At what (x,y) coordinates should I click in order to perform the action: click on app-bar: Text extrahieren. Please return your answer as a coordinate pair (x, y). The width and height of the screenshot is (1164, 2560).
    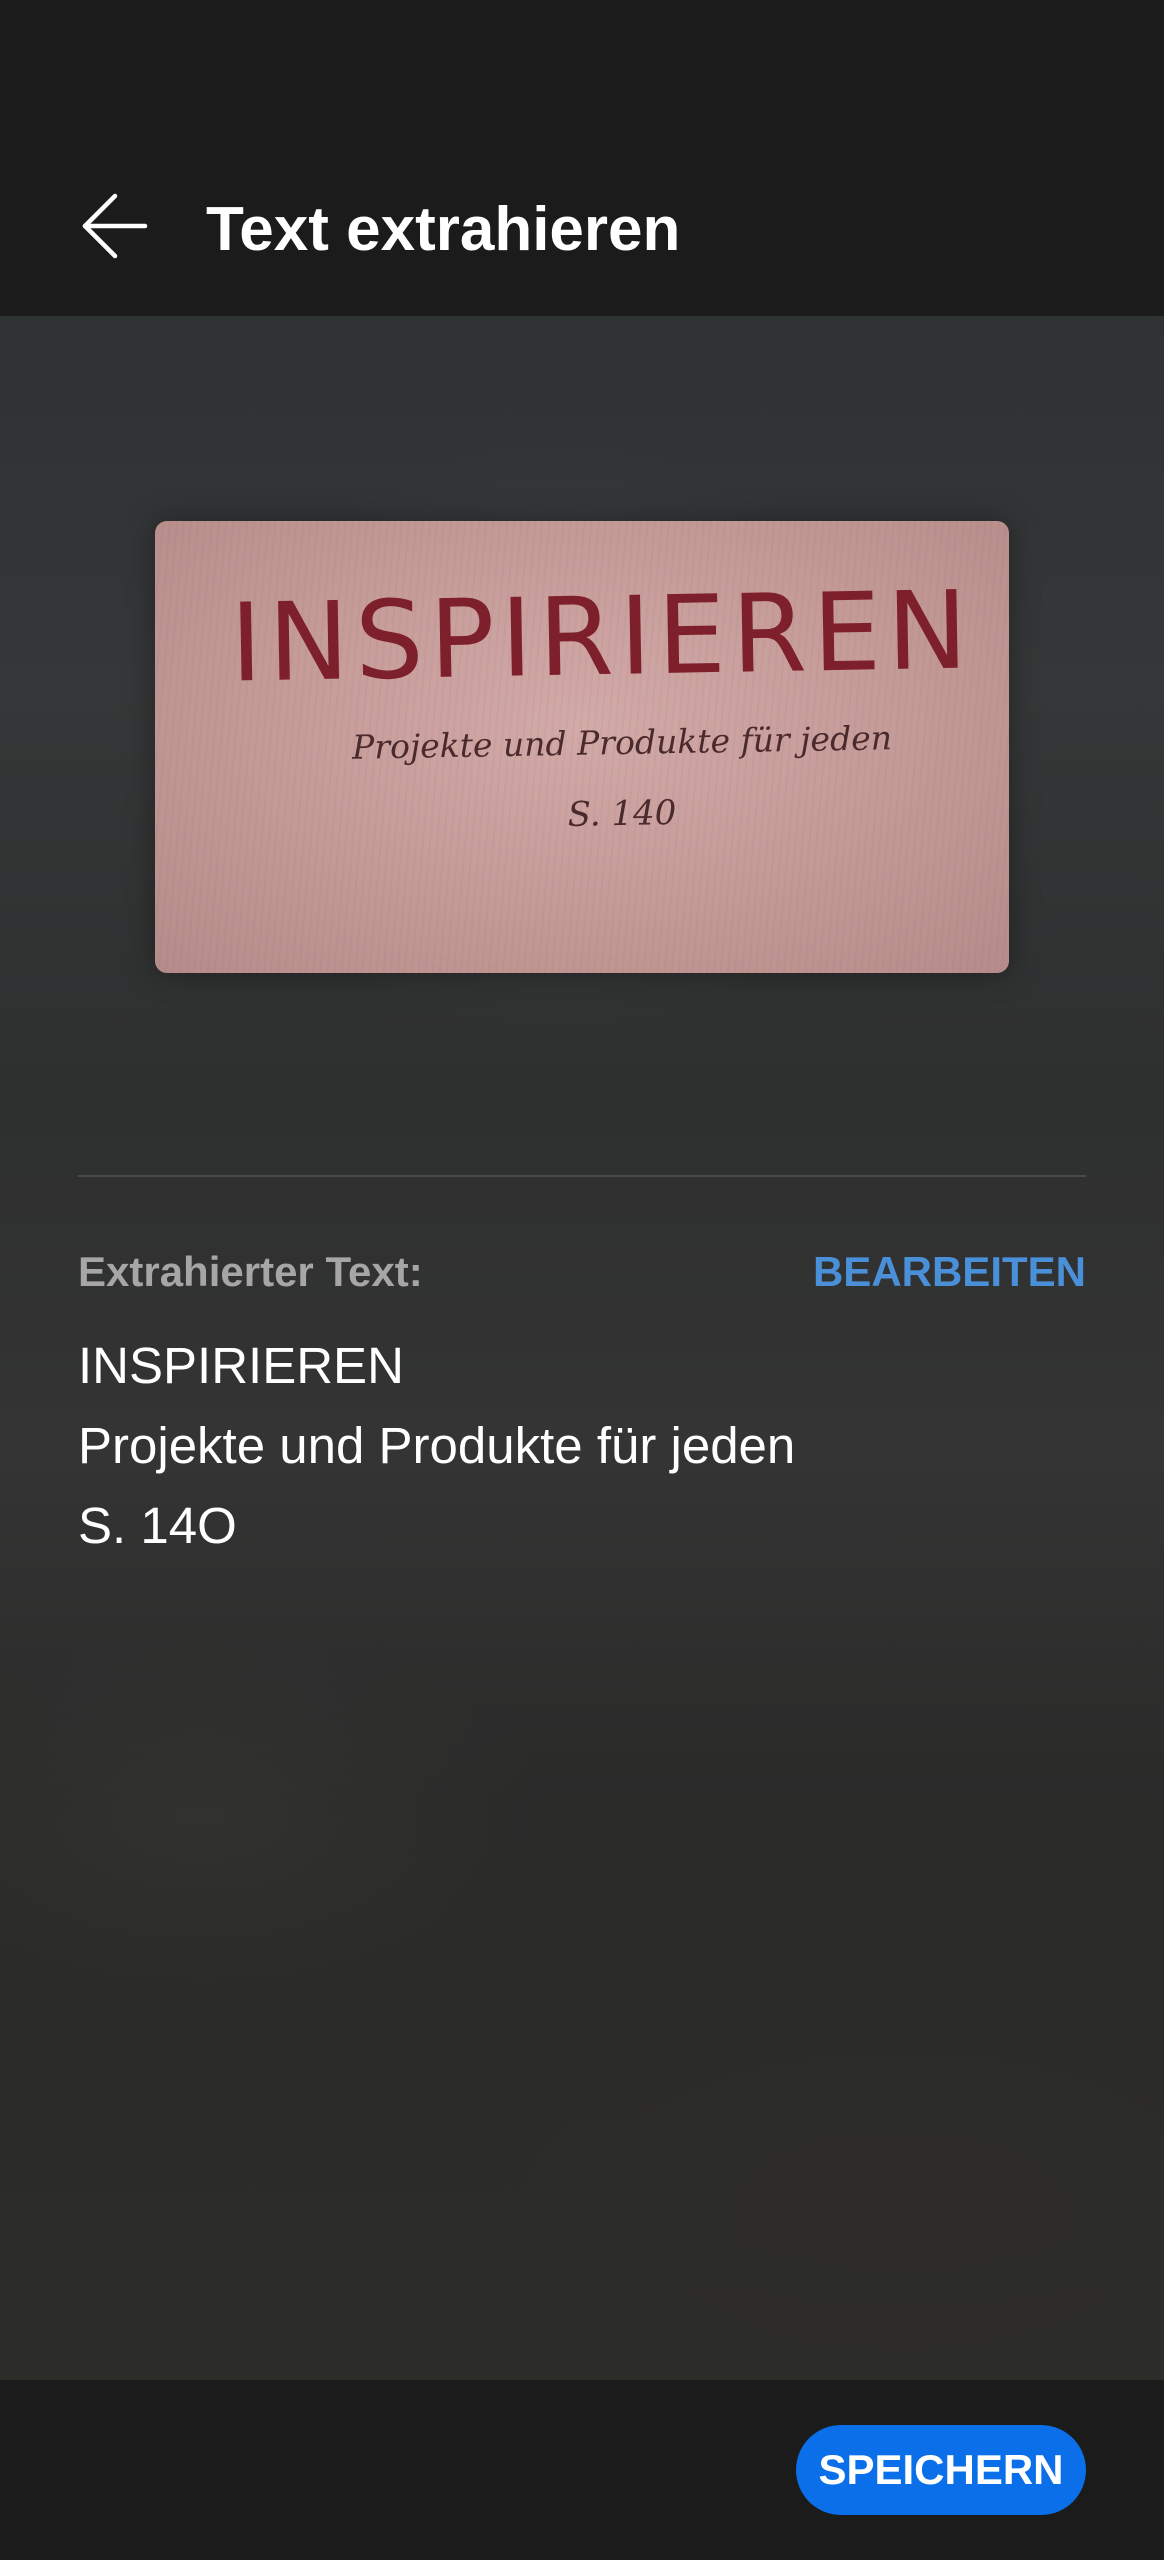
    Looking at the image, I should click on (582, 228).